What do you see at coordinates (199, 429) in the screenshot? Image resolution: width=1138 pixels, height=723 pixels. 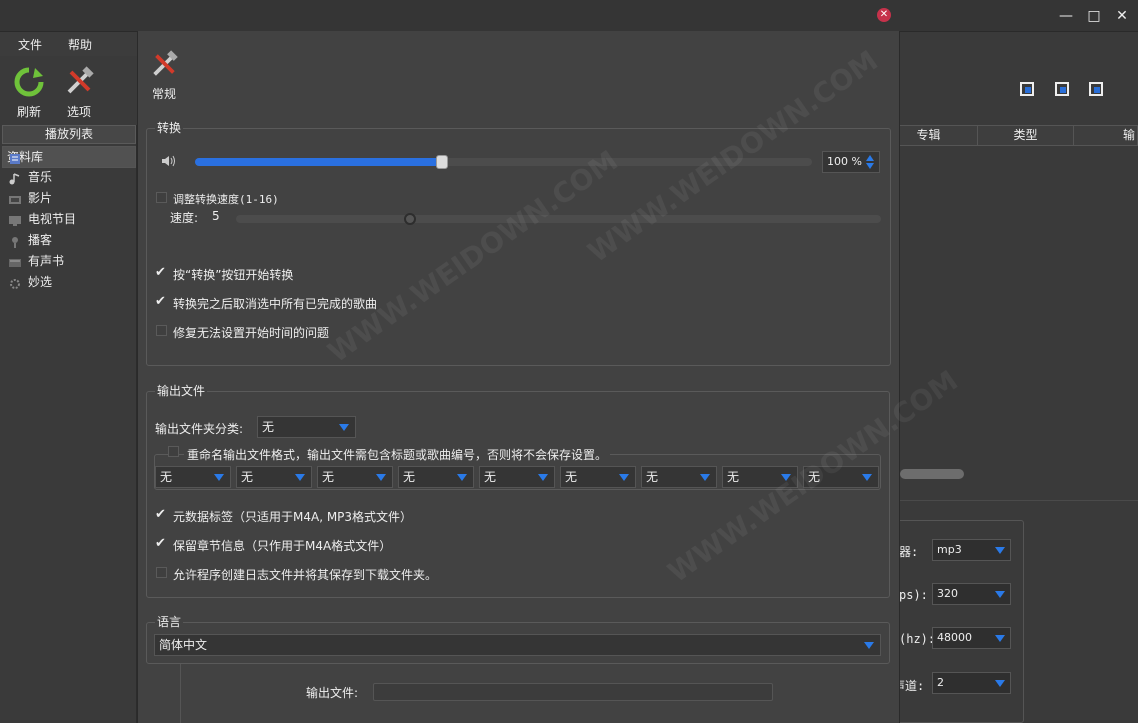 I see `folder-category-label: 输出文件夹分类:` at bounding box center [199, 429].